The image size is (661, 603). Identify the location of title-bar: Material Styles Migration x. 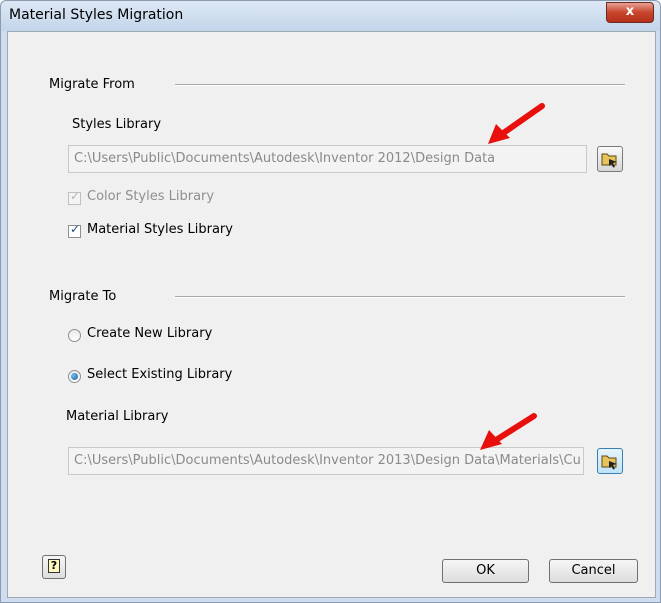
(330, 16).